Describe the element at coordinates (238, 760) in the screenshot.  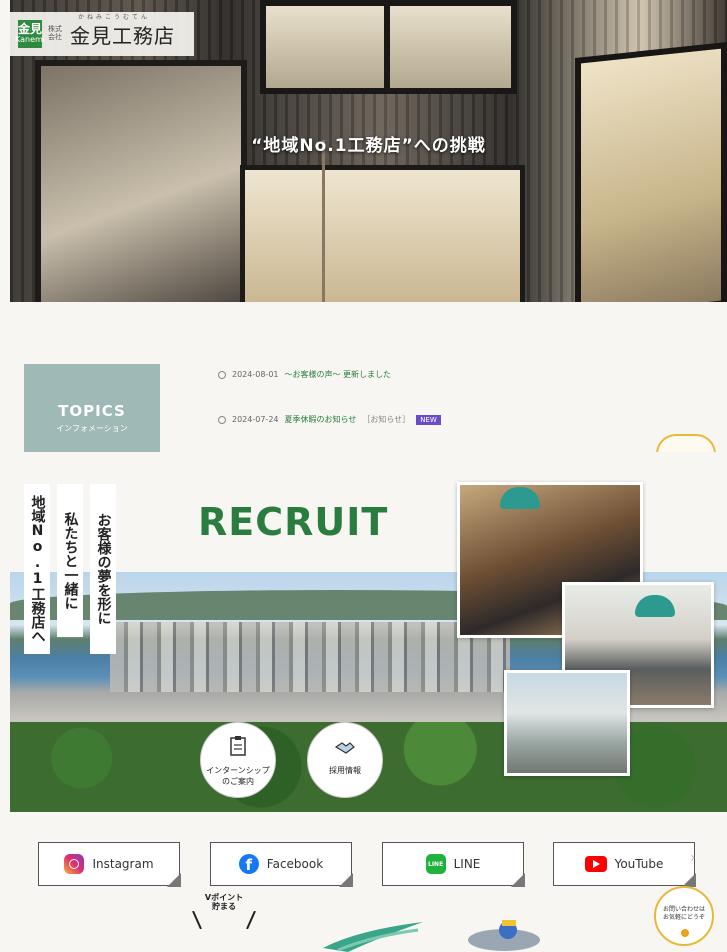
I see `internship-button: インターンシップ のご案内` at that location.